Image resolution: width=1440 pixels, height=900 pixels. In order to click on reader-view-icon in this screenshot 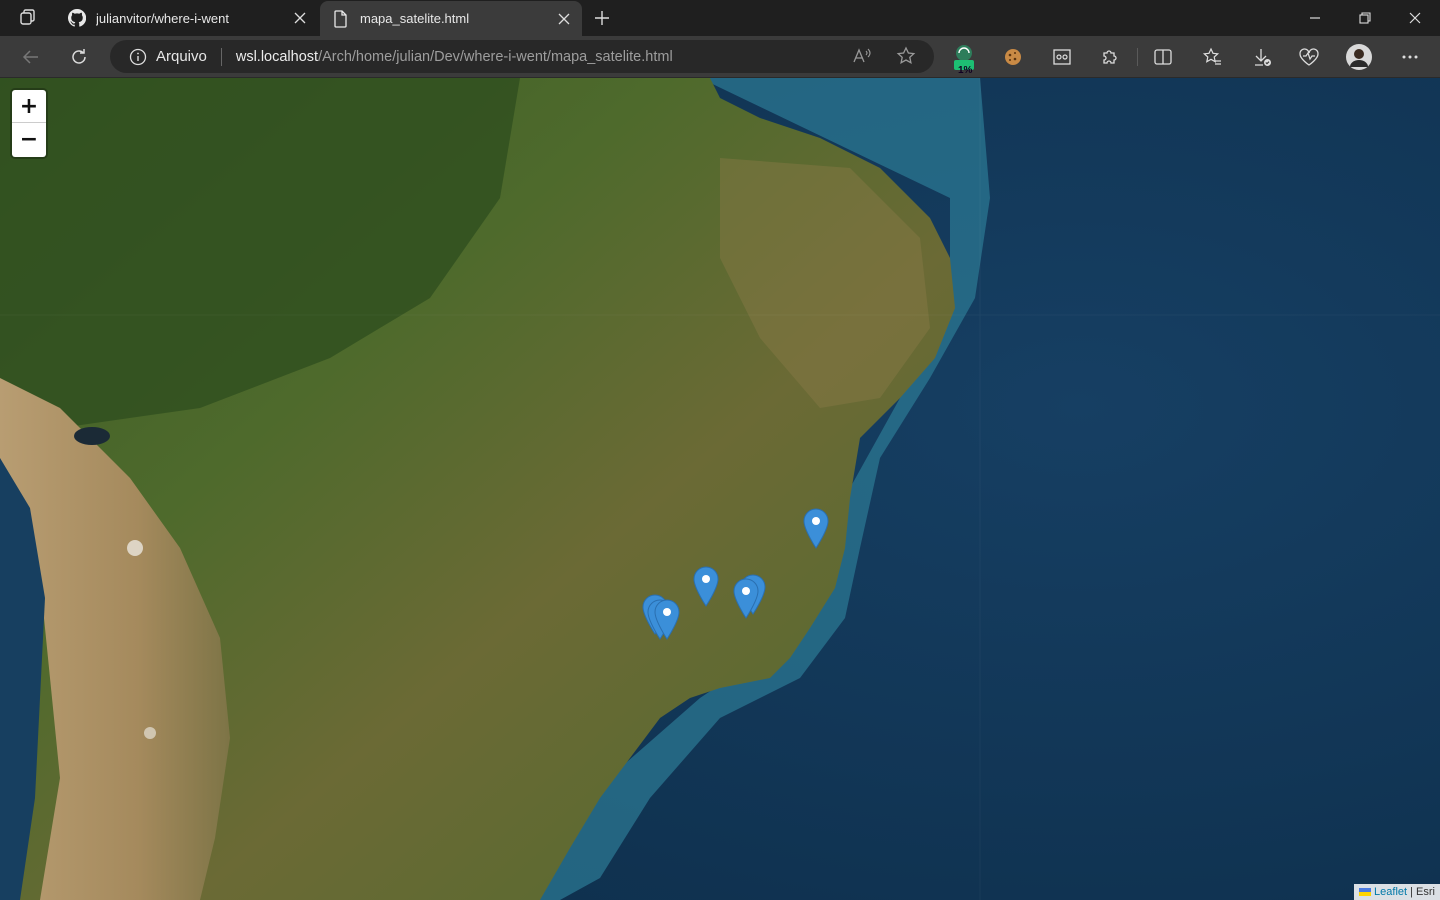, I will do `click(1062, 57)`.